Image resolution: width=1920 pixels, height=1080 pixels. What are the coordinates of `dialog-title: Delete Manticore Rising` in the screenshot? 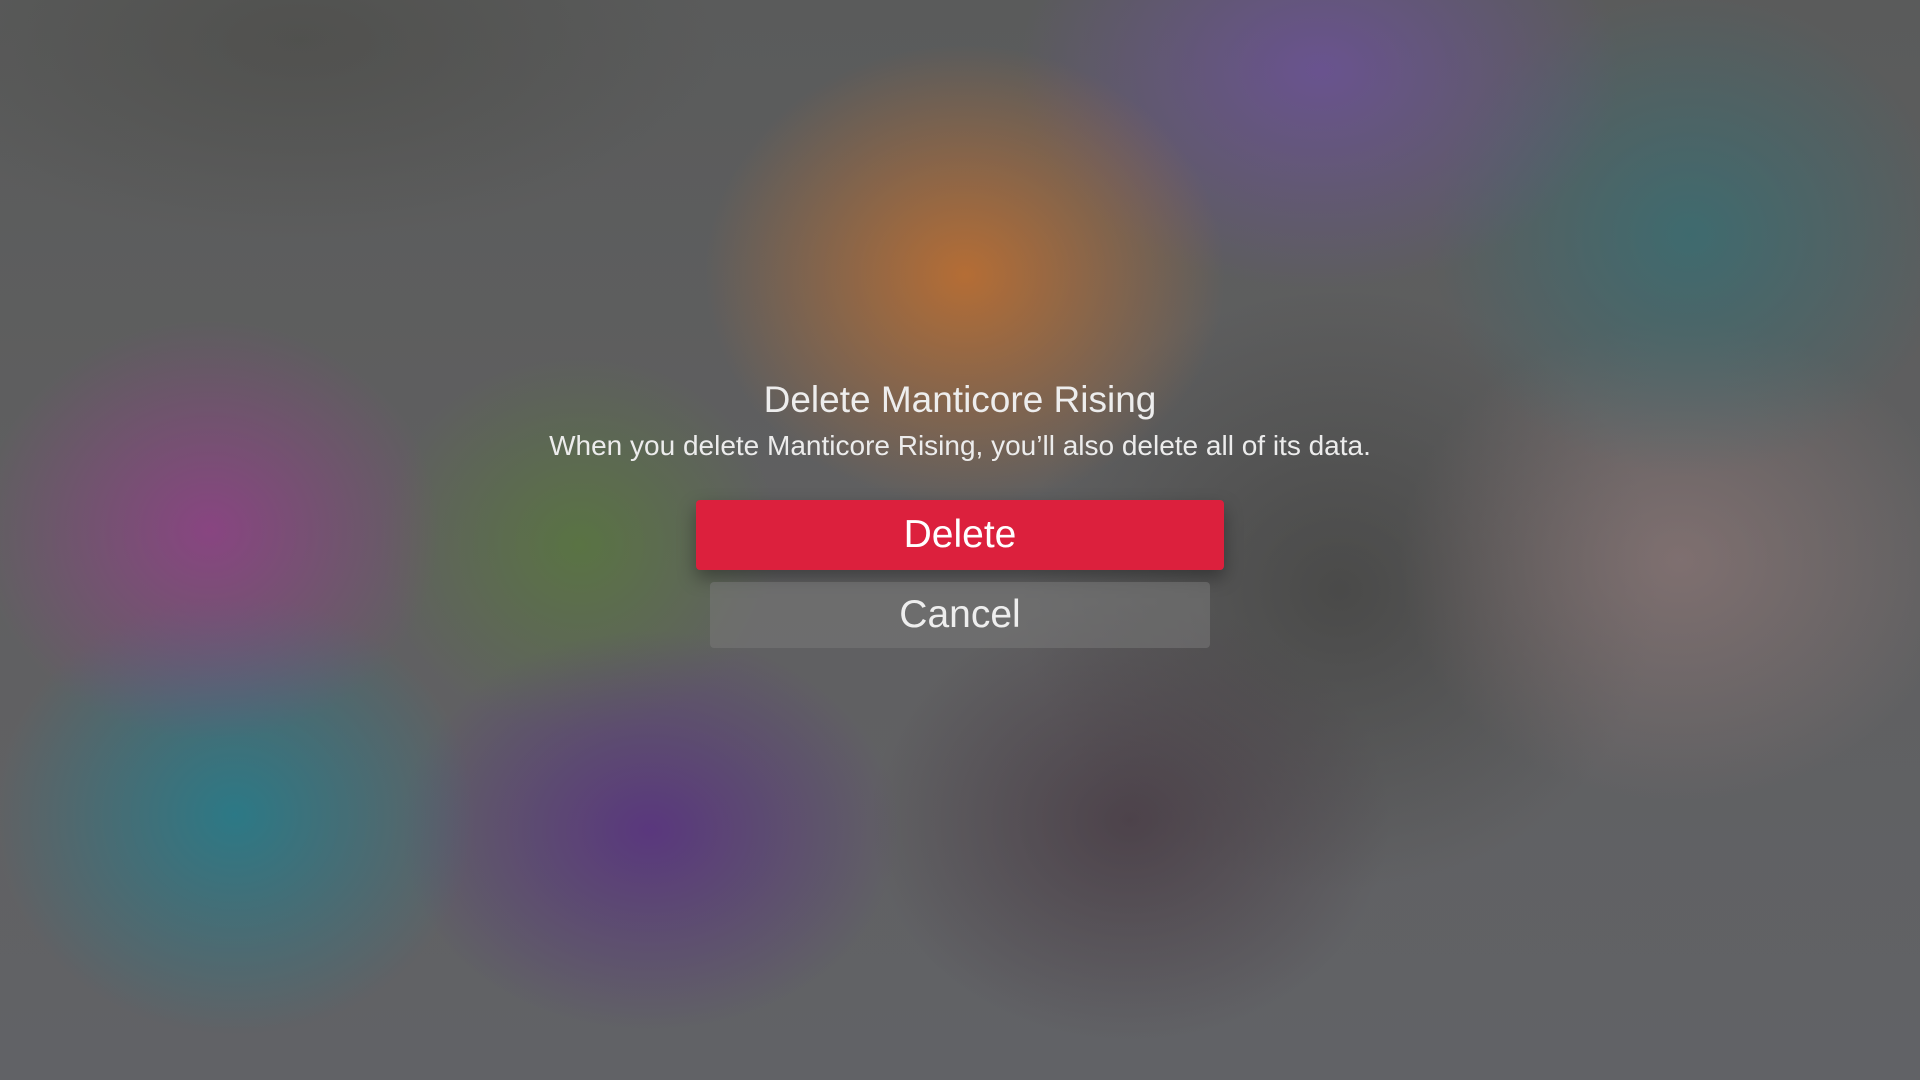 It's located at (960, 399).